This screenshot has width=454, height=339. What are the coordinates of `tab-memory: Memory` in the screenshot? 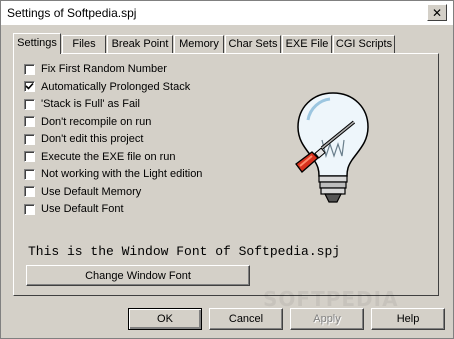 It's located at (199, 44).